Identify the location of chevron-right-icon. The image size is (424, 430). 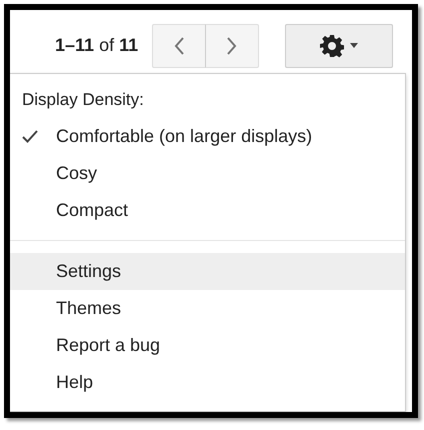
(232, 45).